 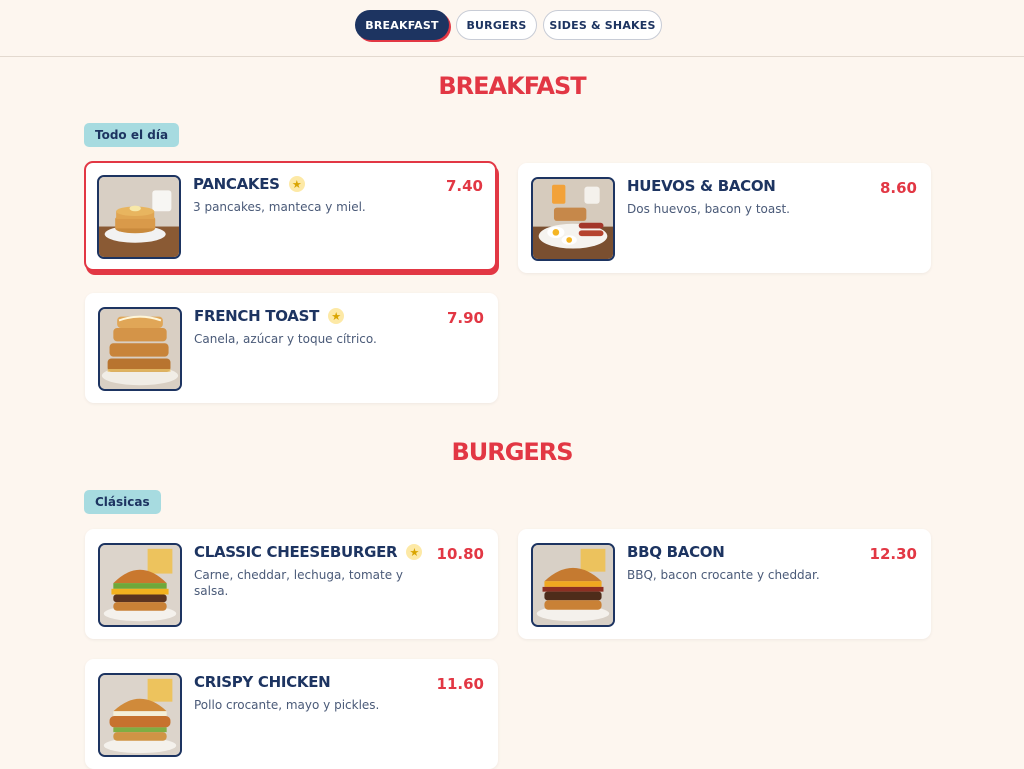 I want to click on item-description: Carne, cheddar, lechuga, tomate y salsa., so click(x=299, y=583).